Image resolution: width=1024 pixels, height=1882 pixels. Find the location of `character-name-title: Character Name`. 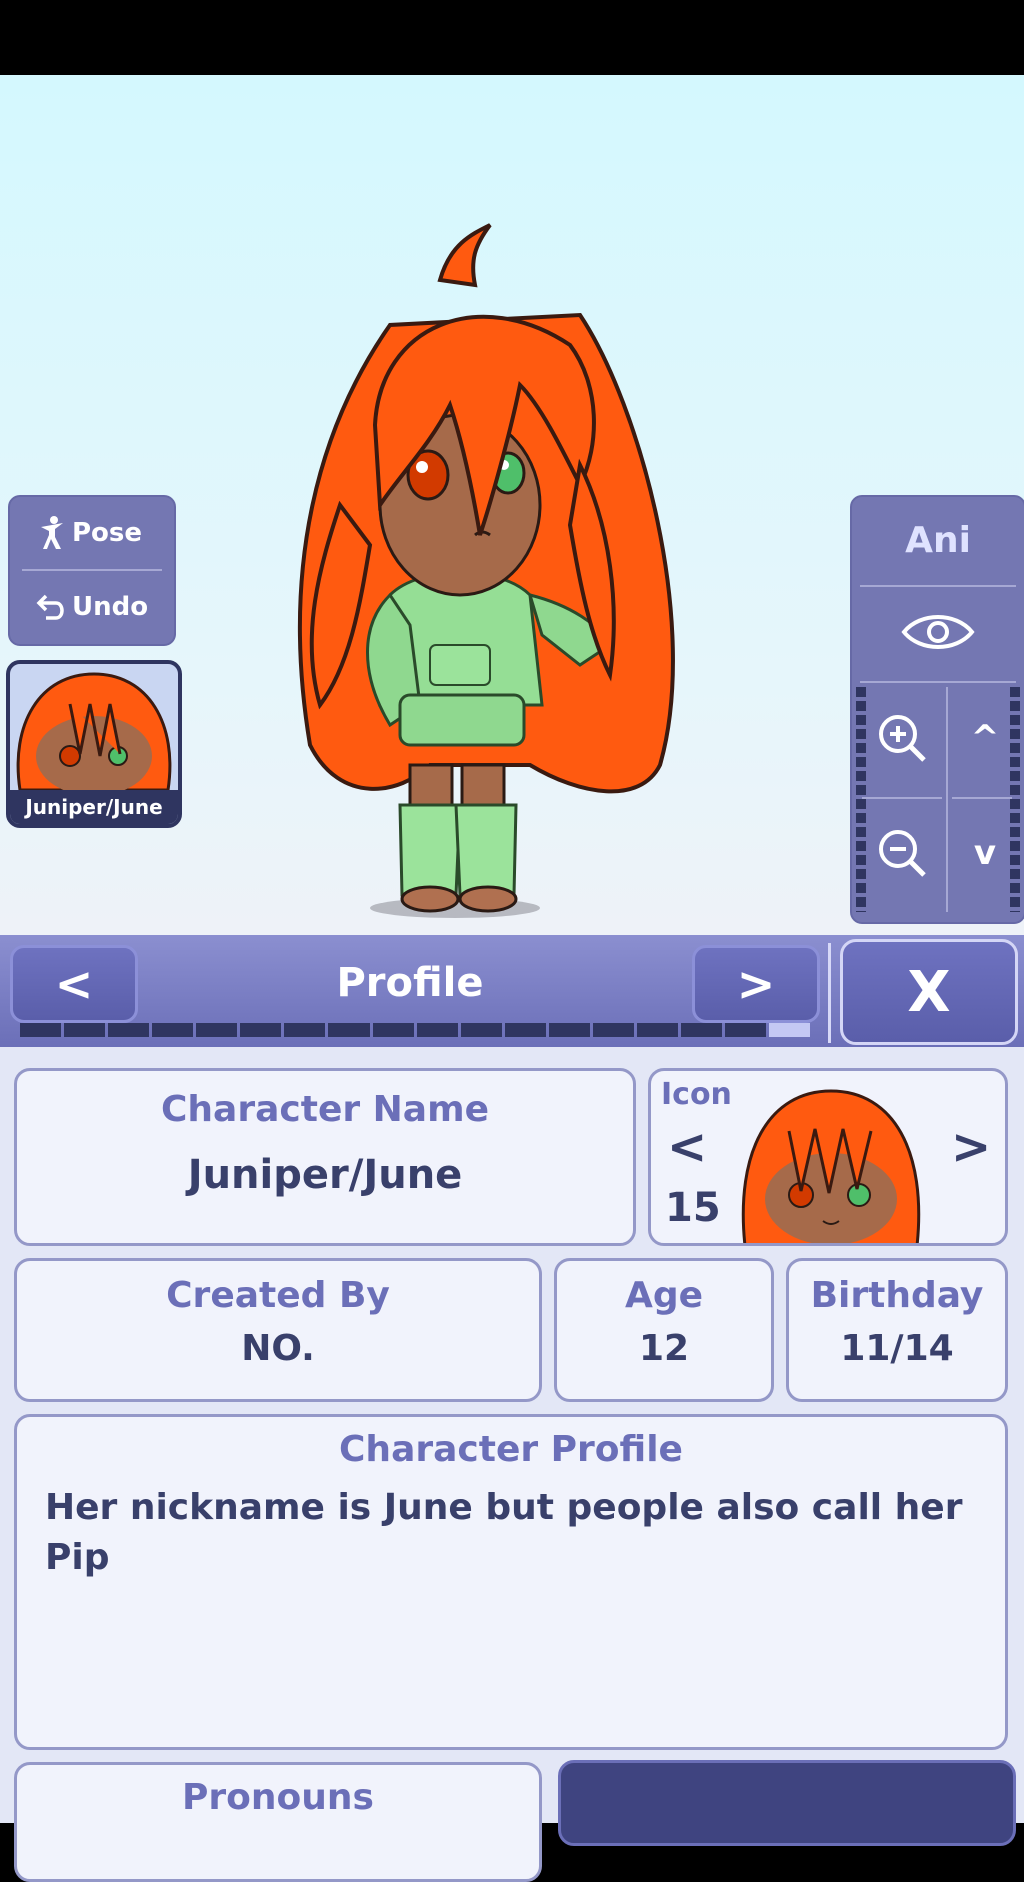

character-name-title: Character Name is located at coordinates (325, 1109).